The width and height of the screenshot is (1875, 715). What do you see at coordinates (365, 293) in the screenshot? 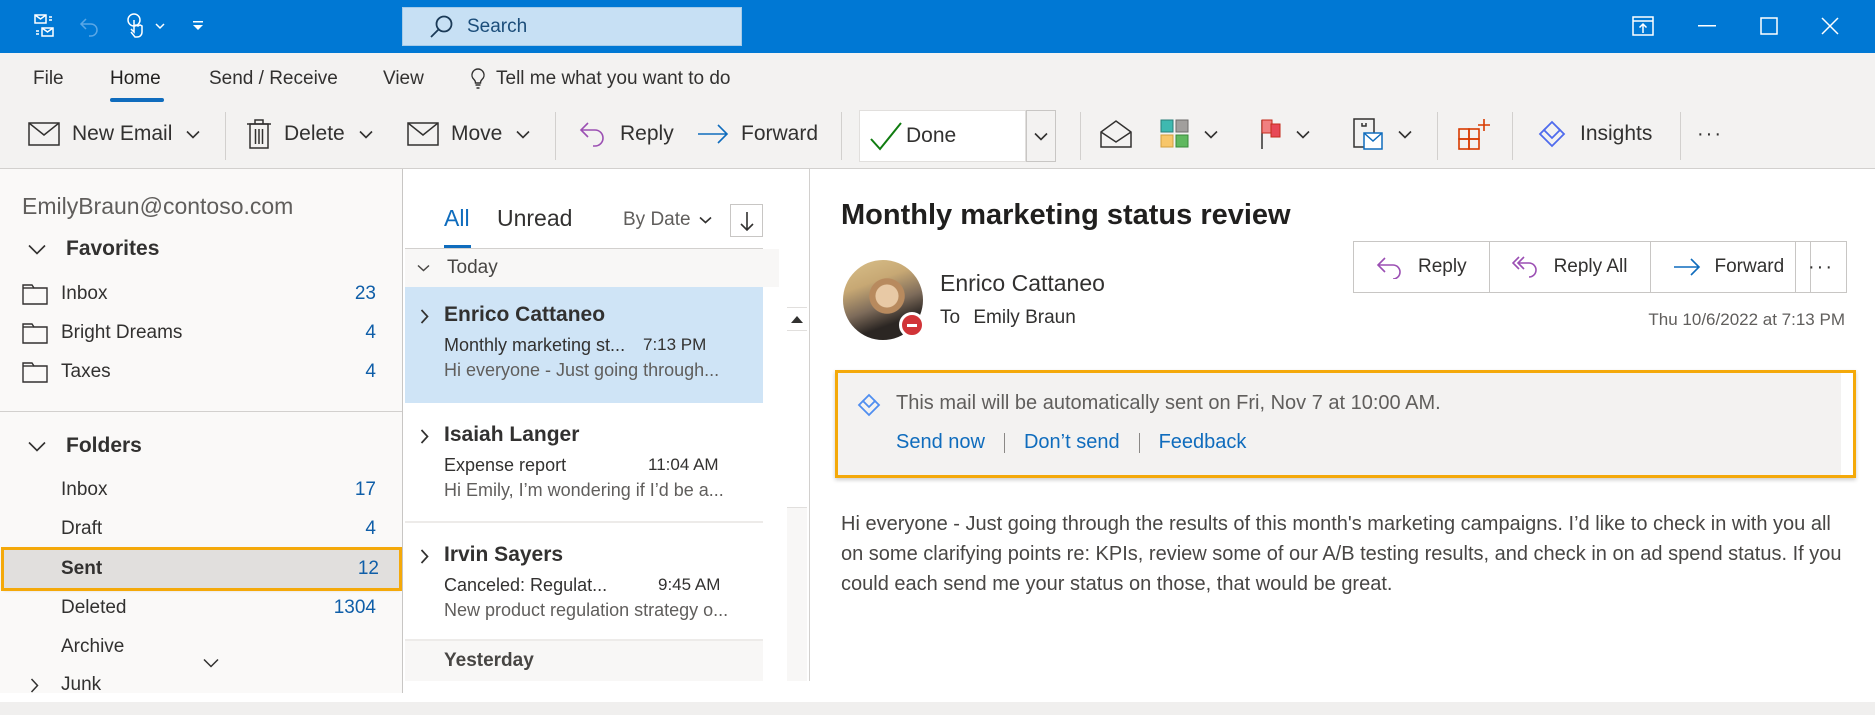
I see `unread-count: 23` at bounding box center [365, 293].